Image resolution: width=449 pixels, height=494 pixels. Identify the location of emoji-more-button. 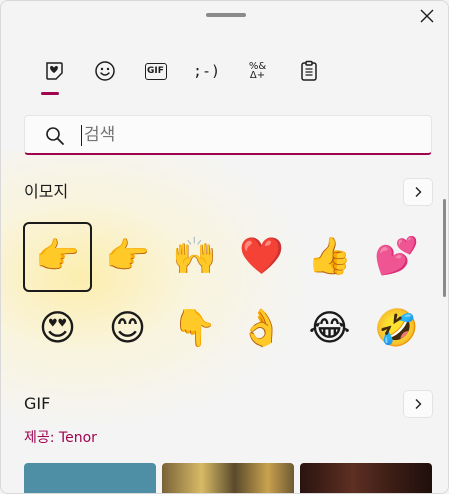
(418, 192).